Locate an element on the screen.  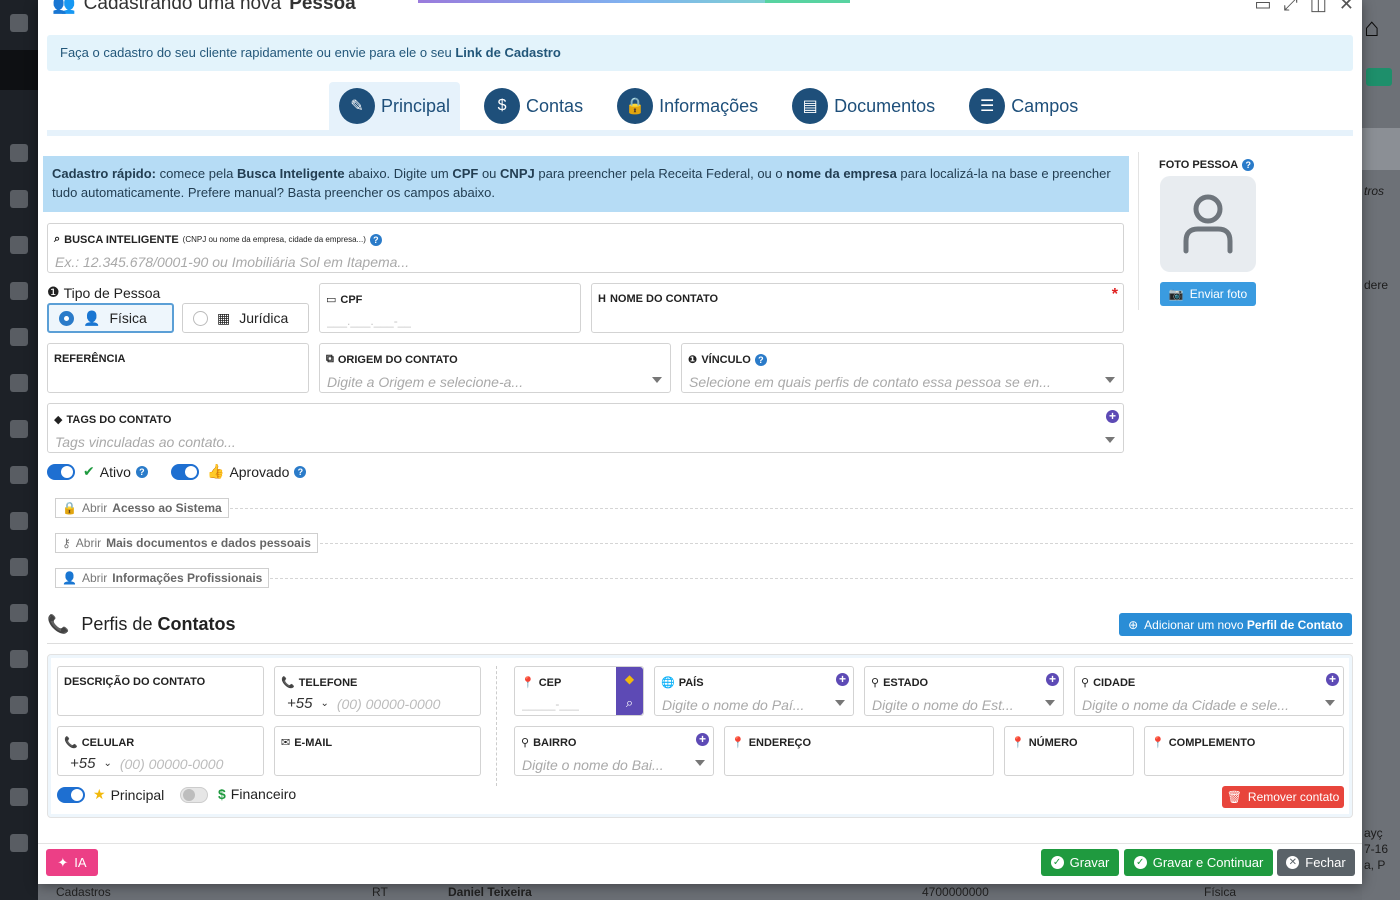
user-avatar-icon is located at coordinates (1208, 224).